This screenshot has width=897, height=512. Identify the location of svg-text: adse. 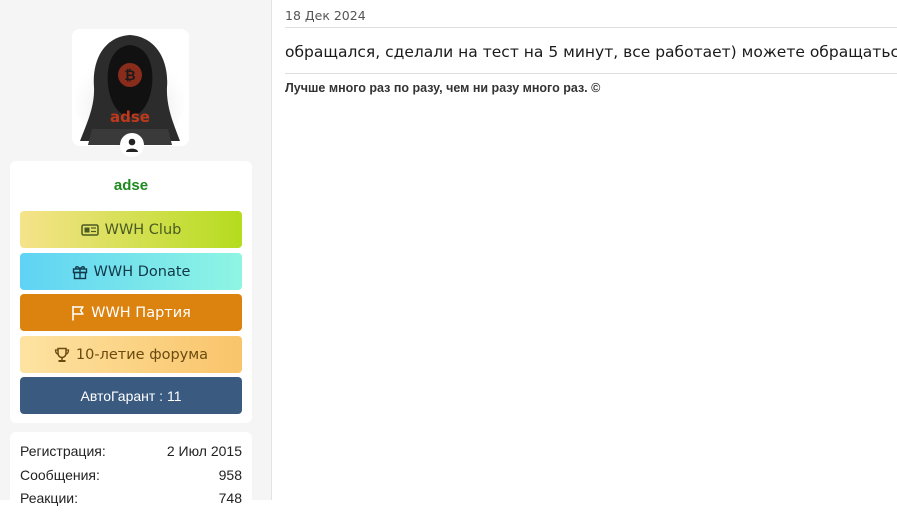
(130, 117).